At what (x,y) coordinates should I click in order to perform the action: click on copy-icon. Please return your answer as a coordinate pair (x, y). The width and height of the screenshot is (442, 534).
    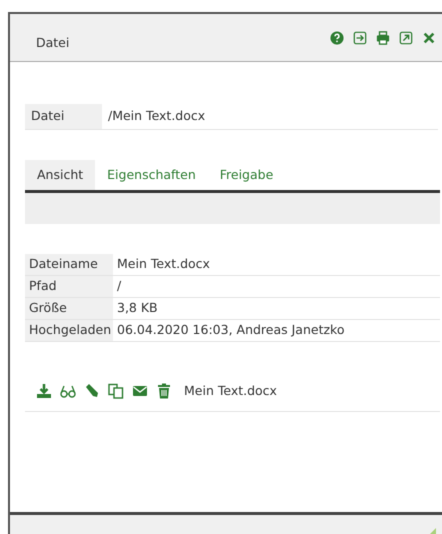
    Looking at the image, I should click on (116, 391).